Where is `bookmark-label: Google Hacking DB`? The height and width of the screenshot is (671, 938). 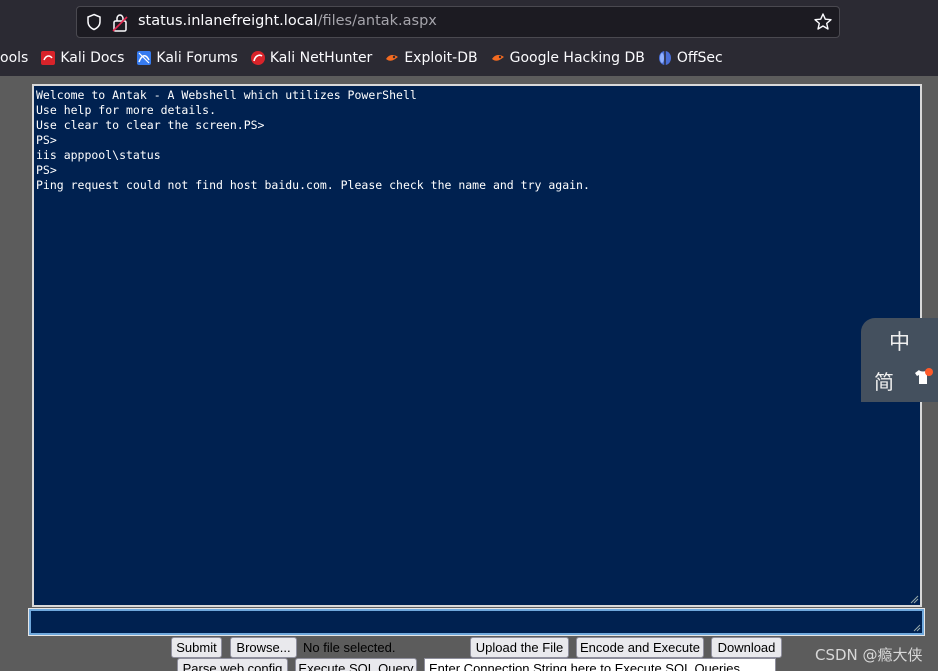 bookmark-label: Google Hacking DB is located at coordinates (577, 58).